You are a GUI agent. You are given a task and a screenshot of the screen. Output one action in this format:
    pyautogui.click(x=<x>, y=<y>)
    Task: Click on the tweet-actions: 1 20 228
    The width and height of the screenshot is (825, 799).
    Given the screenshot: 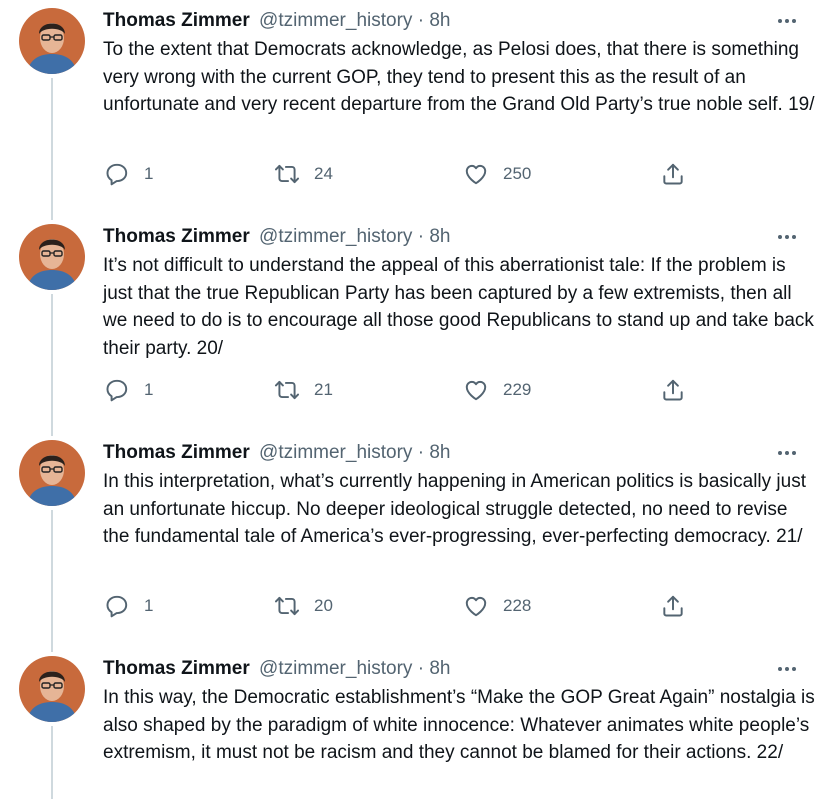 What is the action you would take?
    pyautogui.click(x=400, y=606)
    